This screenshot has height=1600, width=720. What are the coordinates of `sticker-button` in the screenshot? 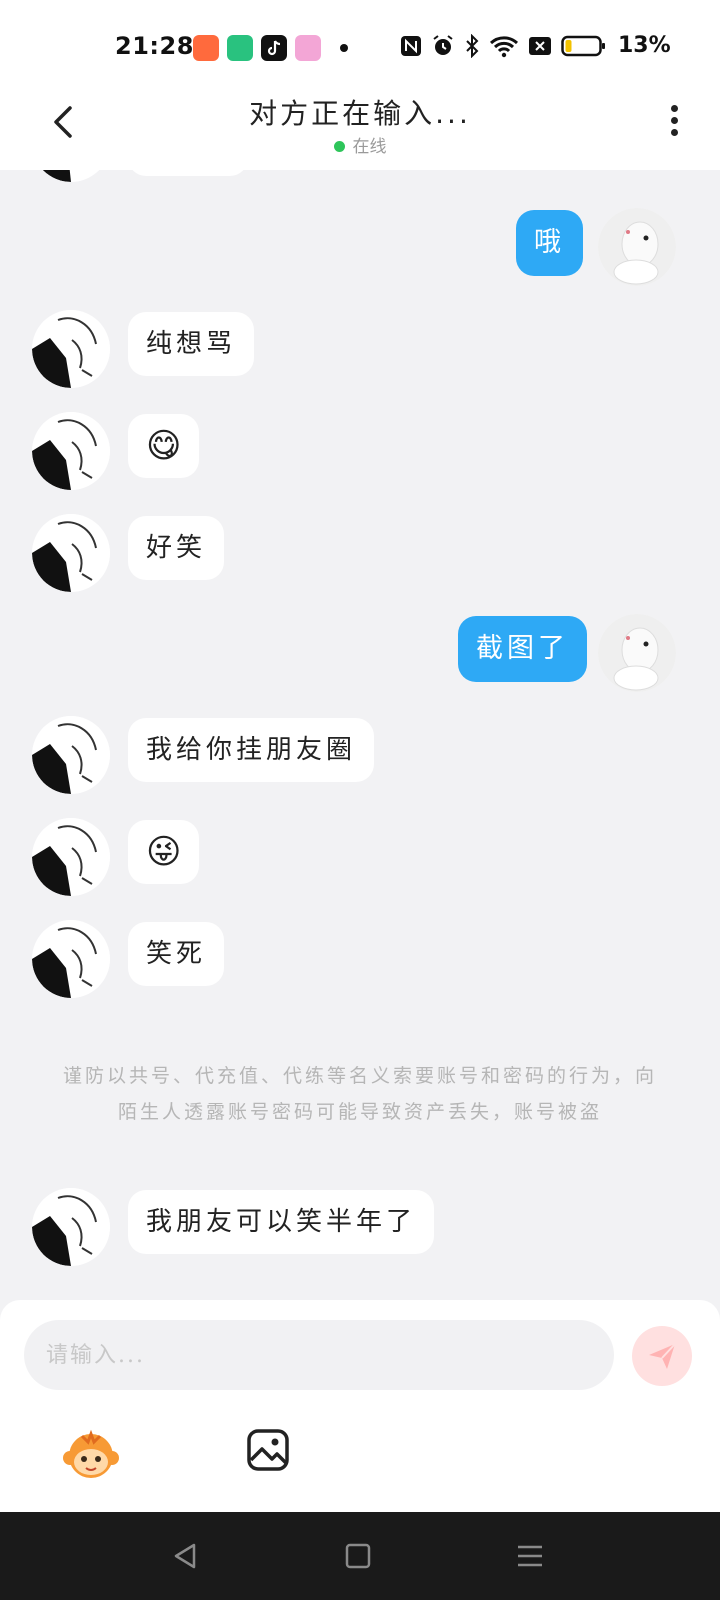 It's located at (91, 1455).